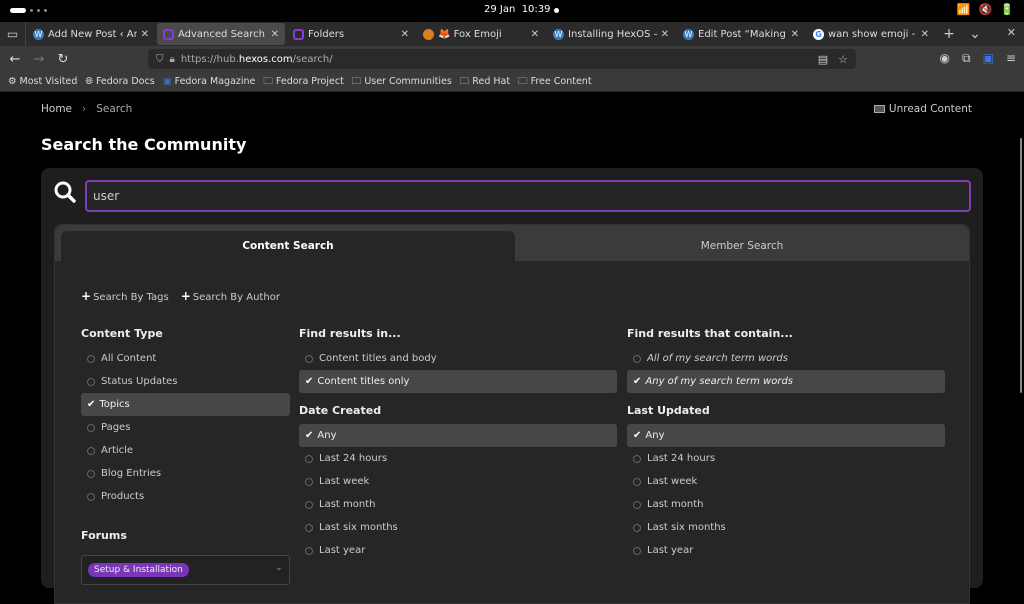  What do you see at coordinates (985, 9) in the screenshot?
I see `system-tray: 📶 🔇 🔋` at bounding box center [985, 9].